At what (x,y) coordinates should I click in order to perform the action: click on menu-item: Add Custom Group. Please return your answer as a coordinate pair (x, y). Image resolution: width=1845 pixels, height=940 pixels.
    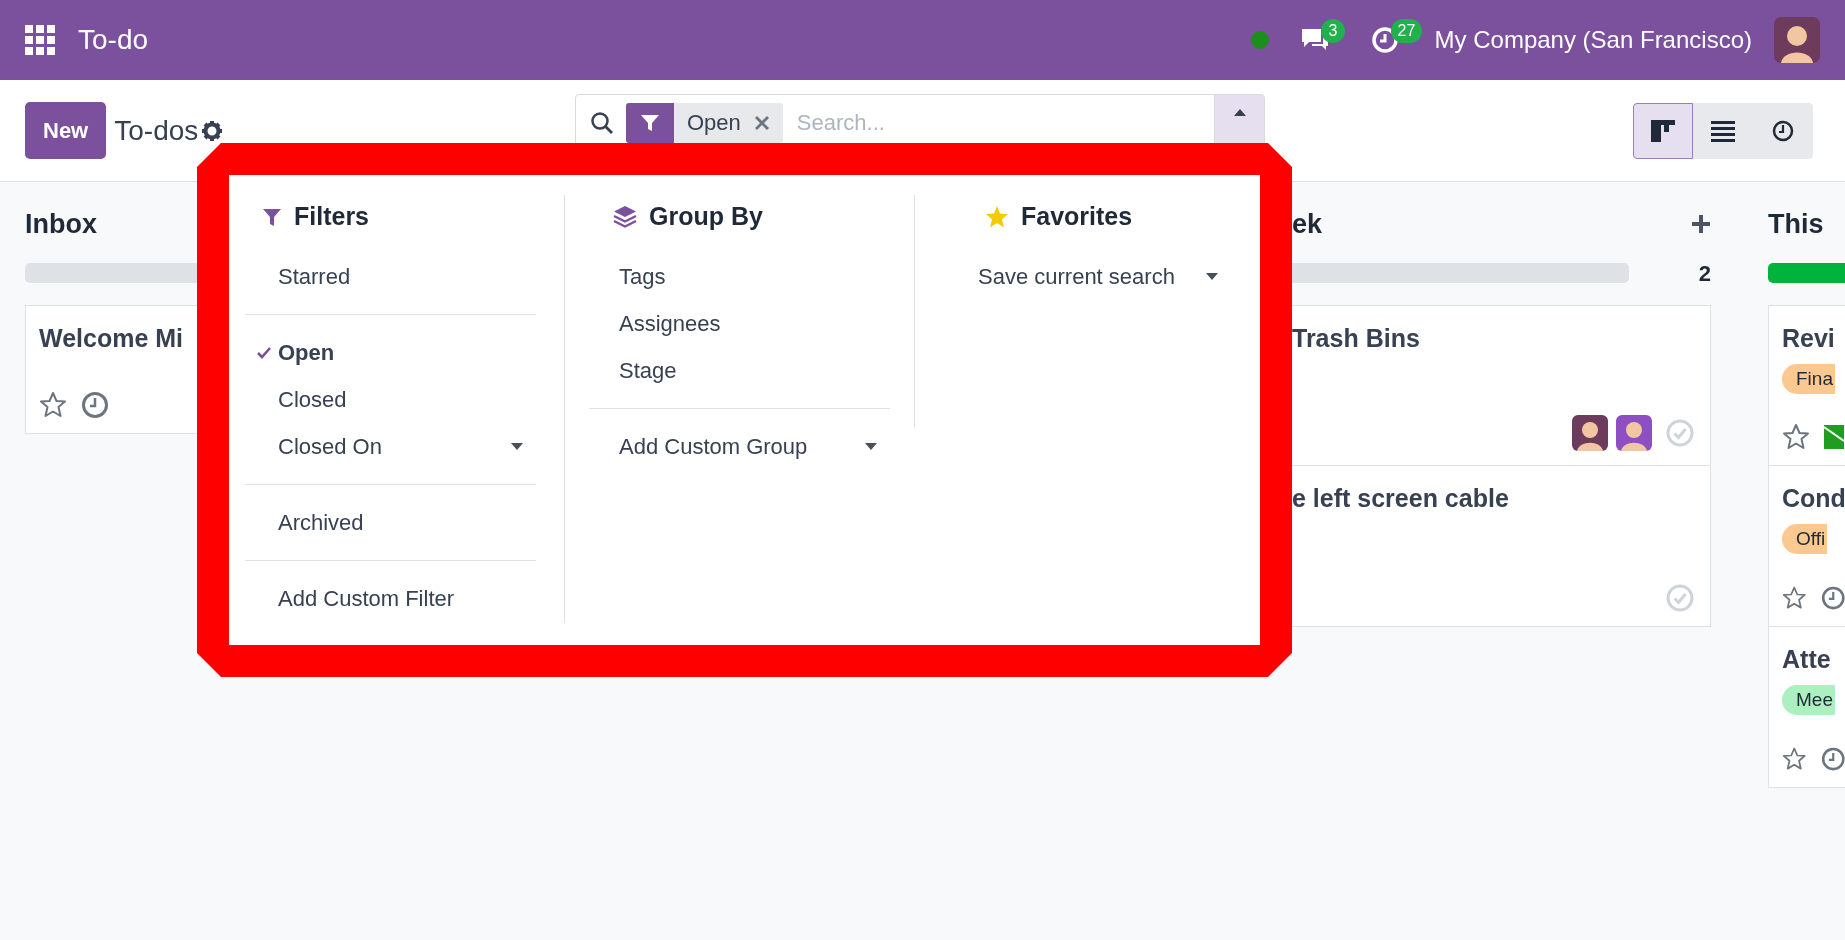
    Looking at the image, I should click on (739, 446).